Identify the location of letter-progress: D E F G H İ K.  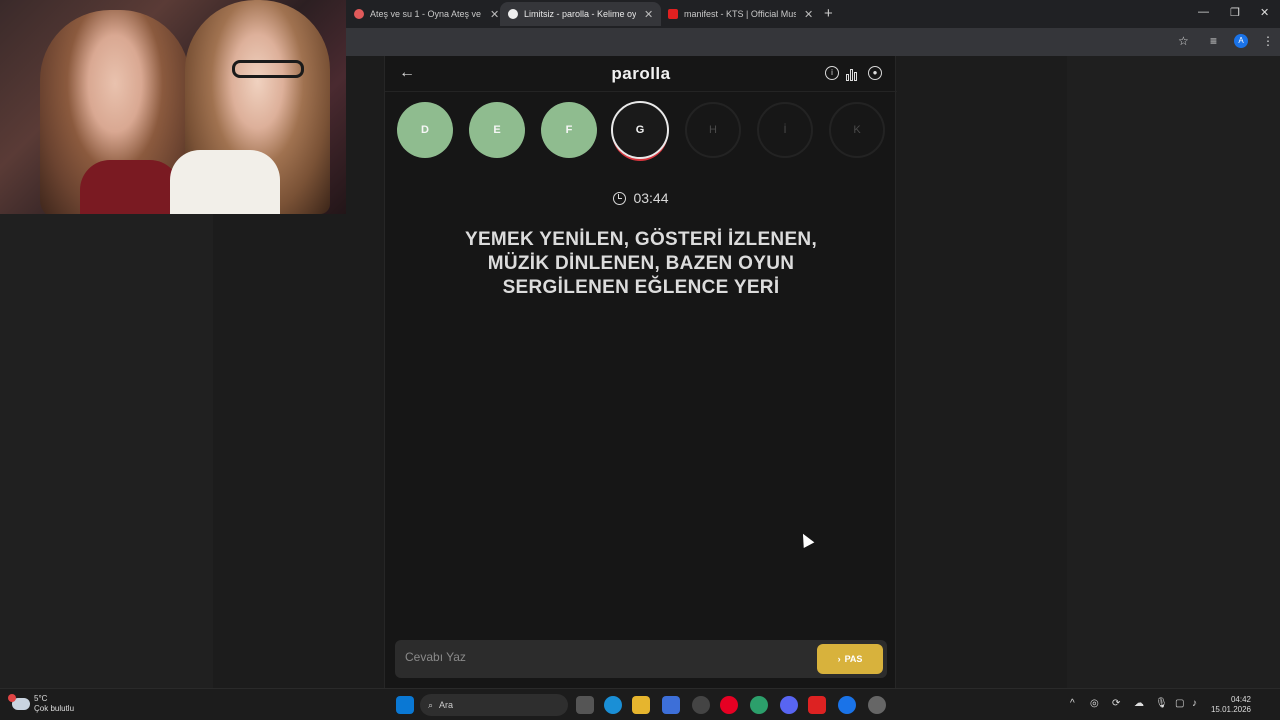
(642, 131).